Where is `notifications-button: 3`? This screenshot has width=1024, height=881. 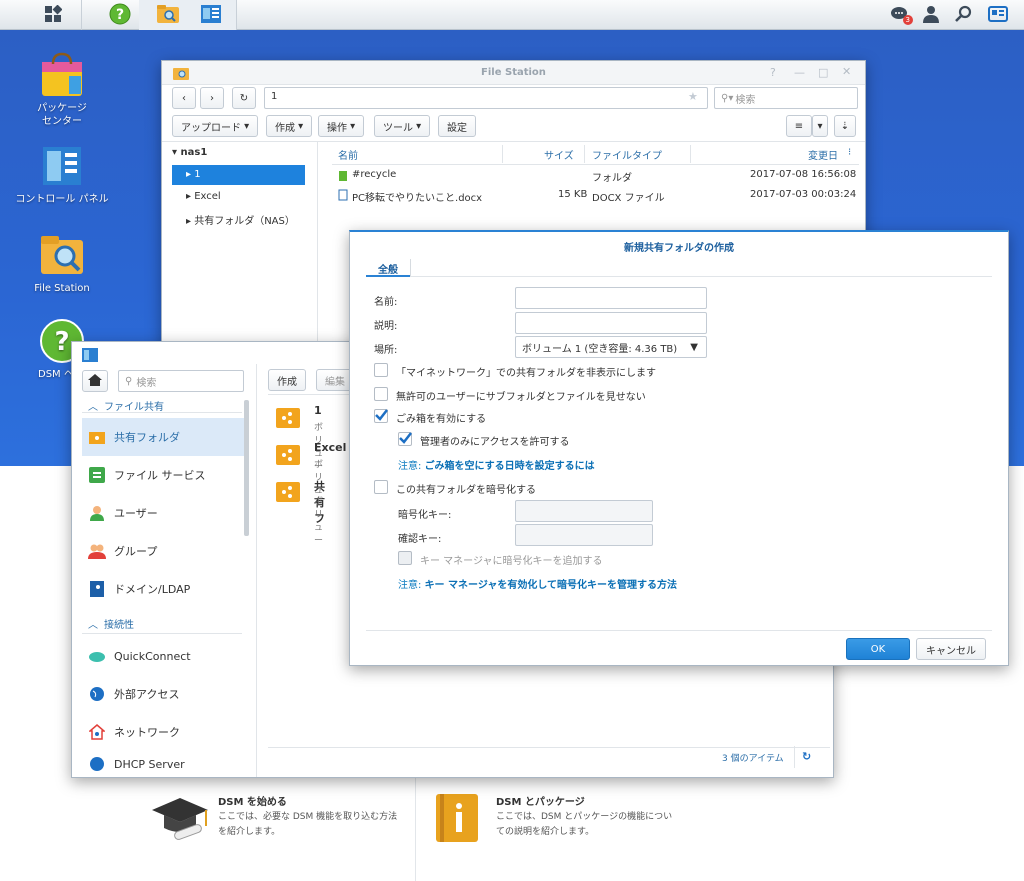 notifications-button: 3 is located at coordinates (900, 15).